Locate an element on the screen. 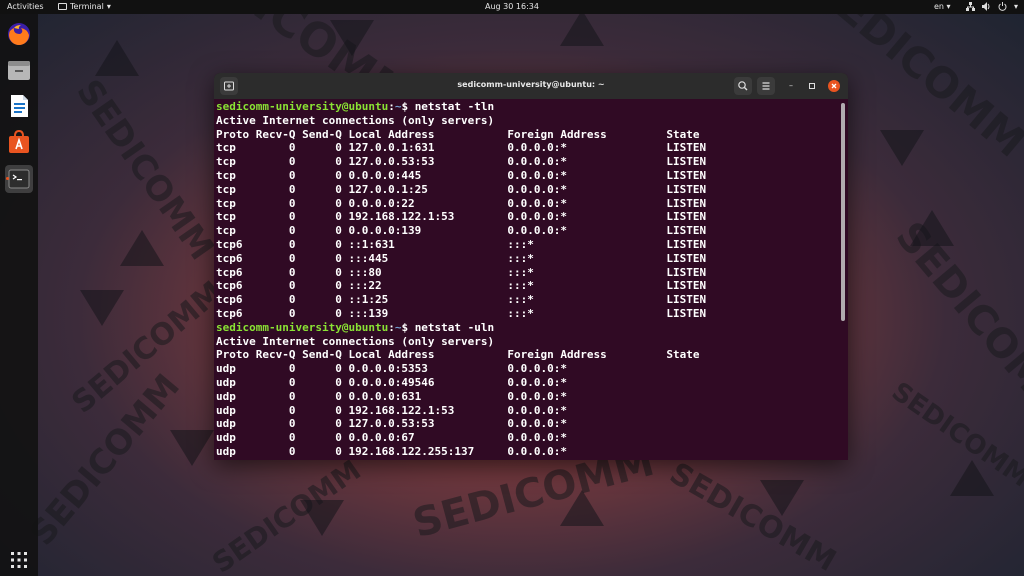 Image resolution: width=1024 pixels, height=576 pixels. command-text: netstat -tln is located at coordinates (454, 106).